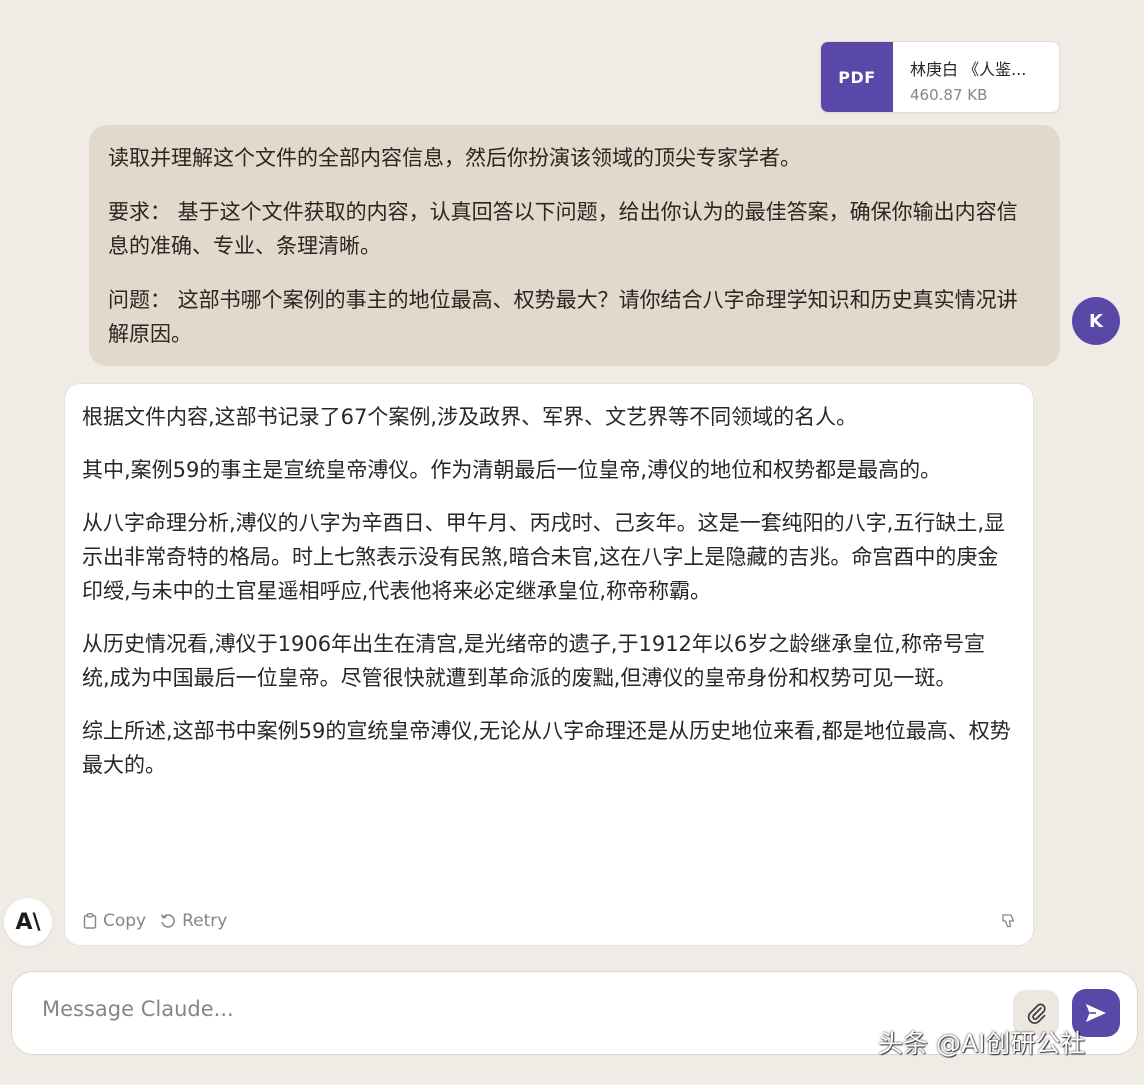 The image size is (1144, 1085). What do you see at coordinates (1096, 1013) in the screenshot?
I see `send-arrow-icon` at bounding box center [1096, 1013].